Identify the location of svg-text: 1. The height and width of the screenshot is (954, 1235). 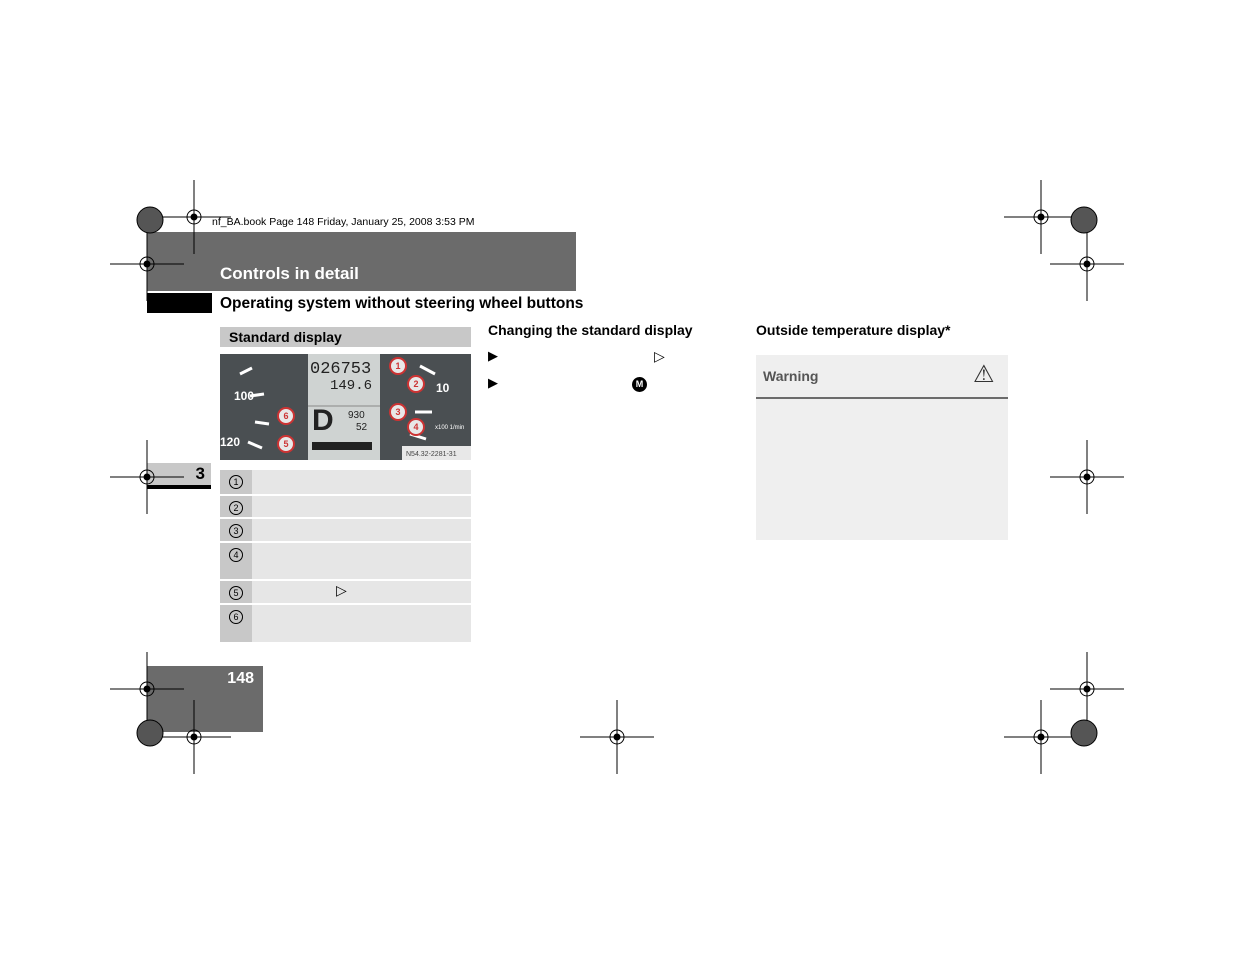
(397, 366).